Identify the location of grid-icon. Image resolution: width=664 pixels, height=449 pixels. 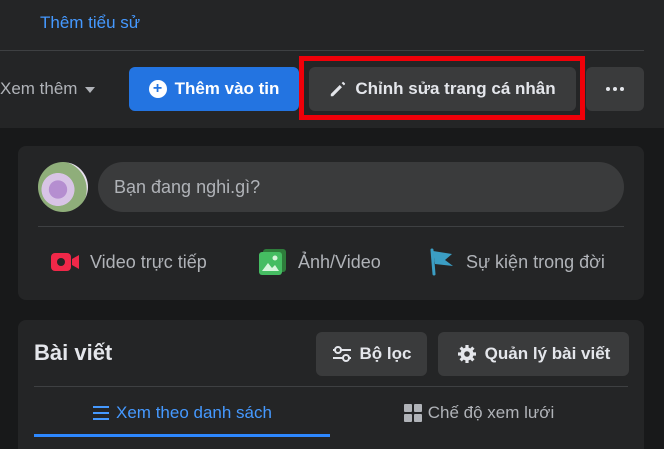
(412, 413).